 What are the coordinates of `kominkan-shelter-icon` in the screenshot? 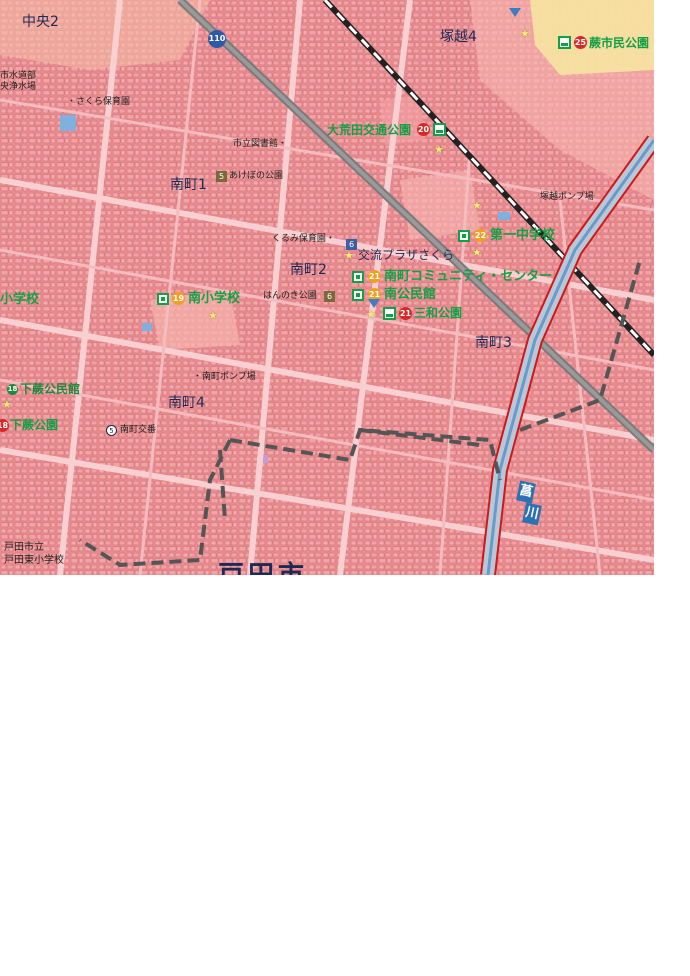 It's located at (358, 295).